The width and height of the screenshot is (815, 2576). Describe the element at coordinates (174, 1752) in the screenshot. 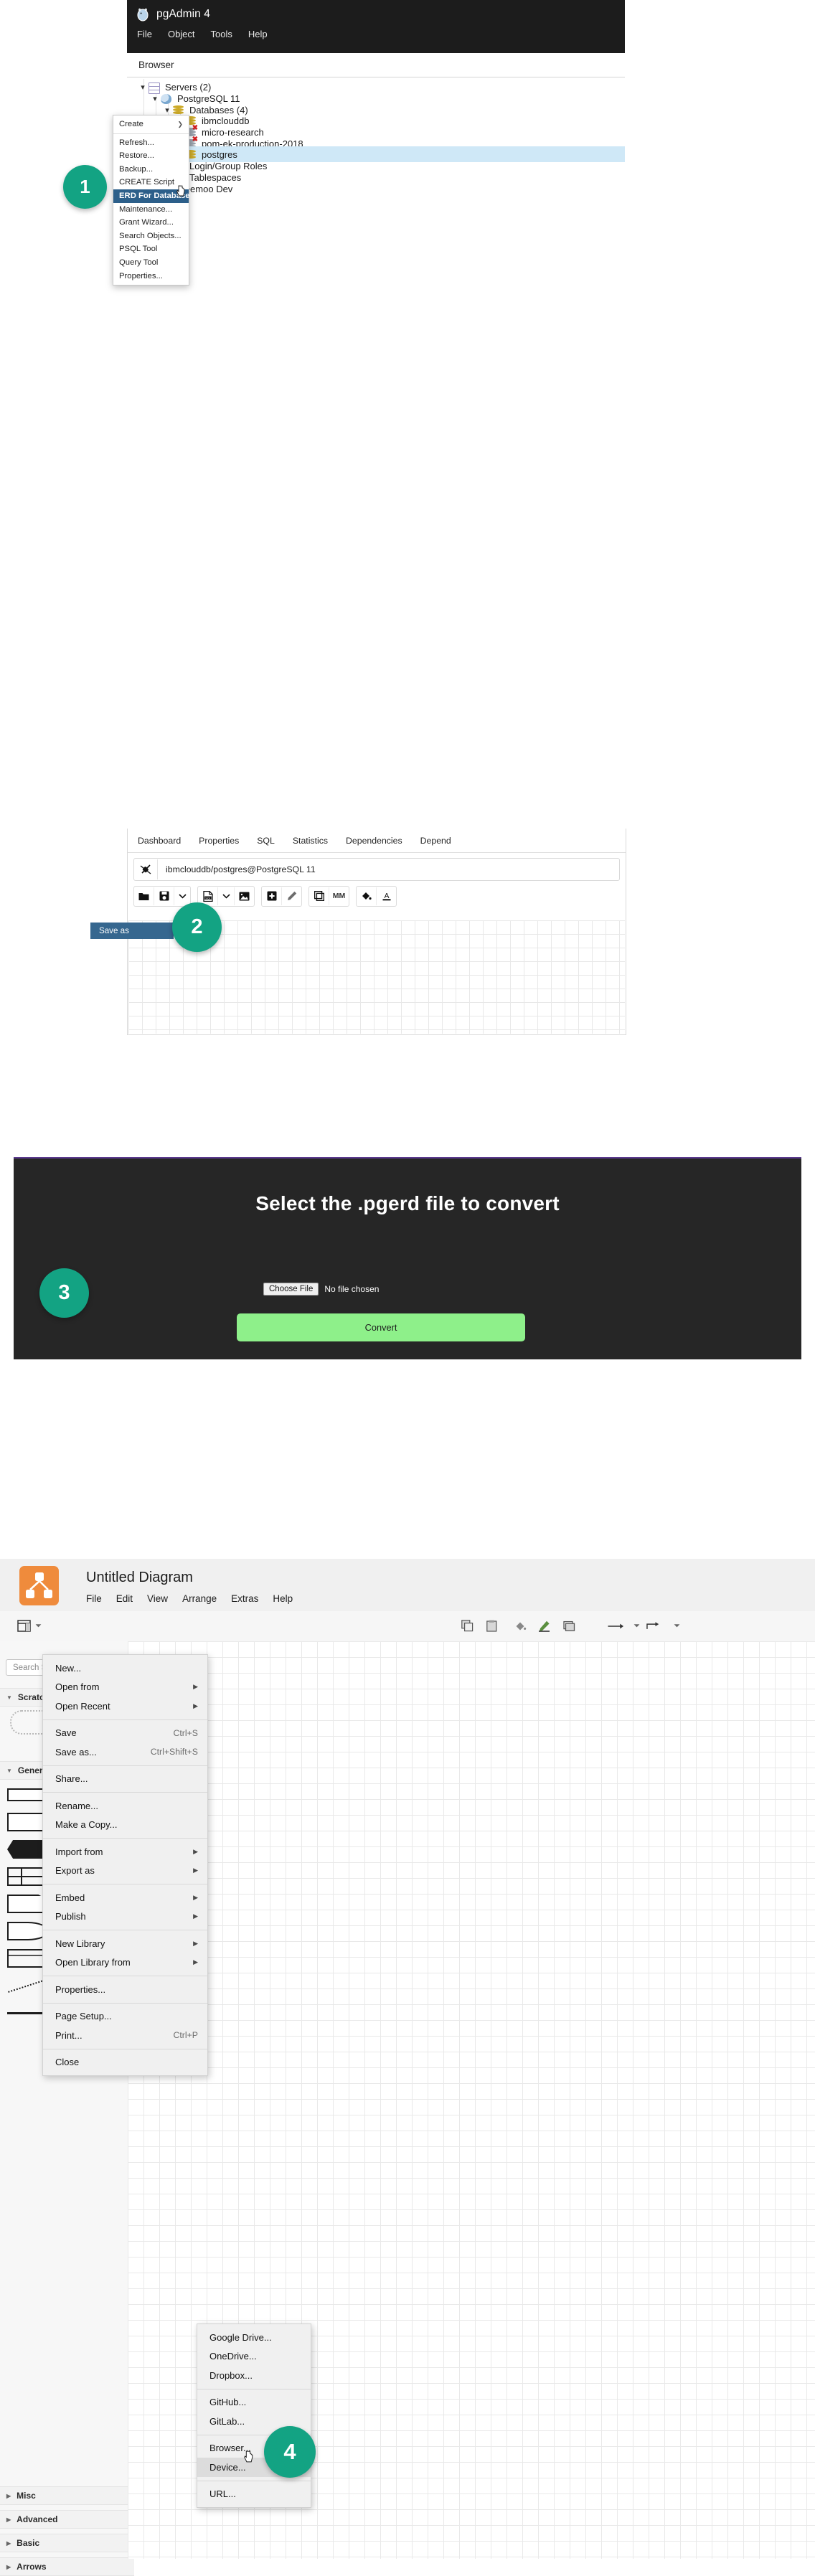

I see `menu-item-shortcut: Ctrl+Shift+S` at that location.